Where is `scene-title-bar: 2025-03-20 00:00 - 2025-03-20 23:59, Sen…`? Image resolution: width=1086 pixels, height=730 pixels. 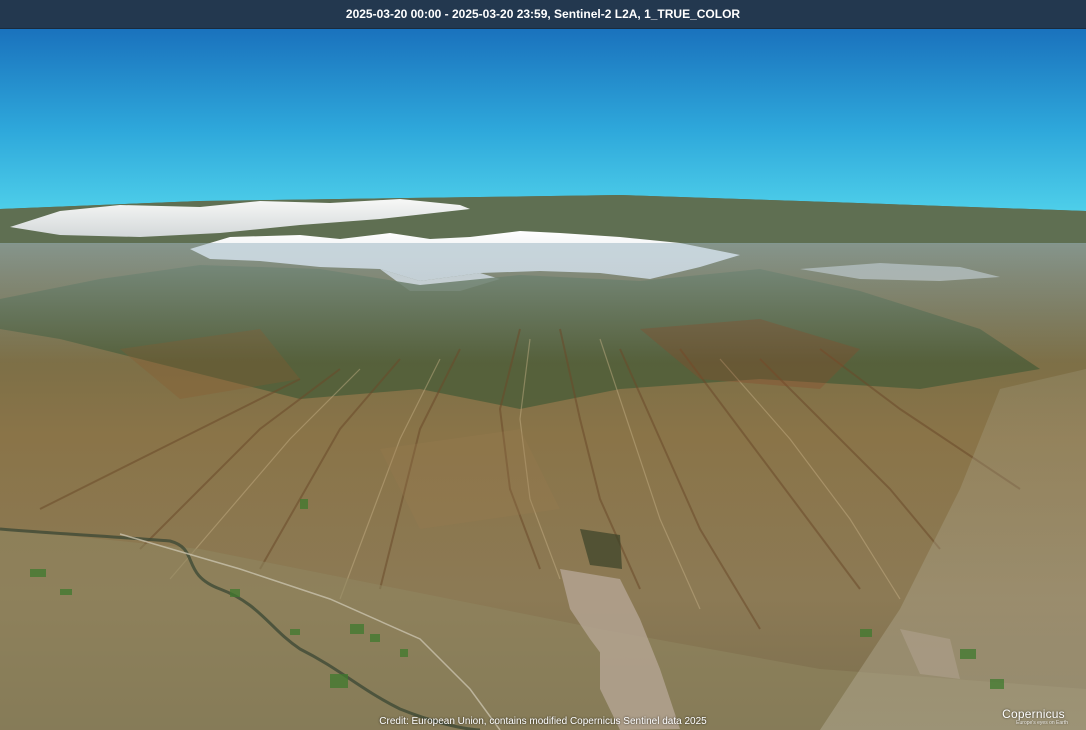
scene-title-bar: 2025-03-20 00:00 - 2025-03-20 23:59, Sen… is located at coordinates (543, 14).